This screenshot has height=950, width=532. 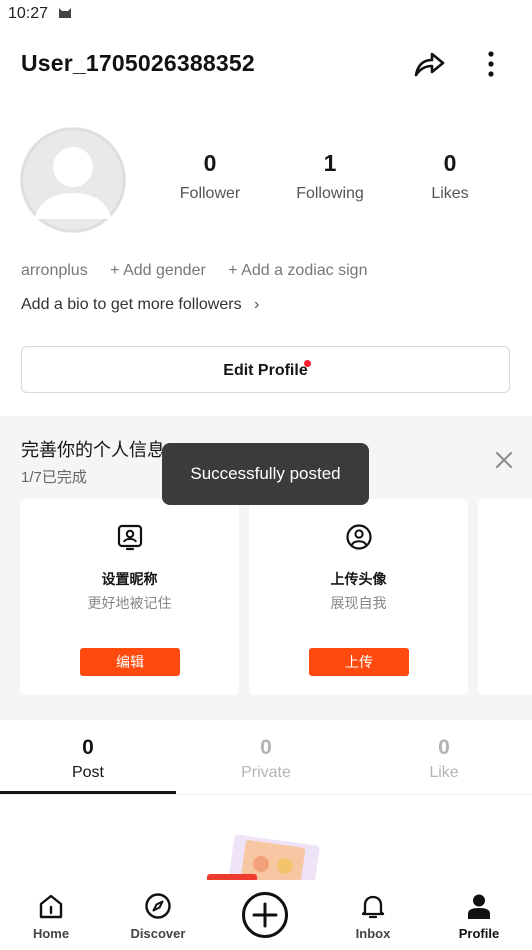 I want to click on following-label: Following, so click(x=330, y=193).